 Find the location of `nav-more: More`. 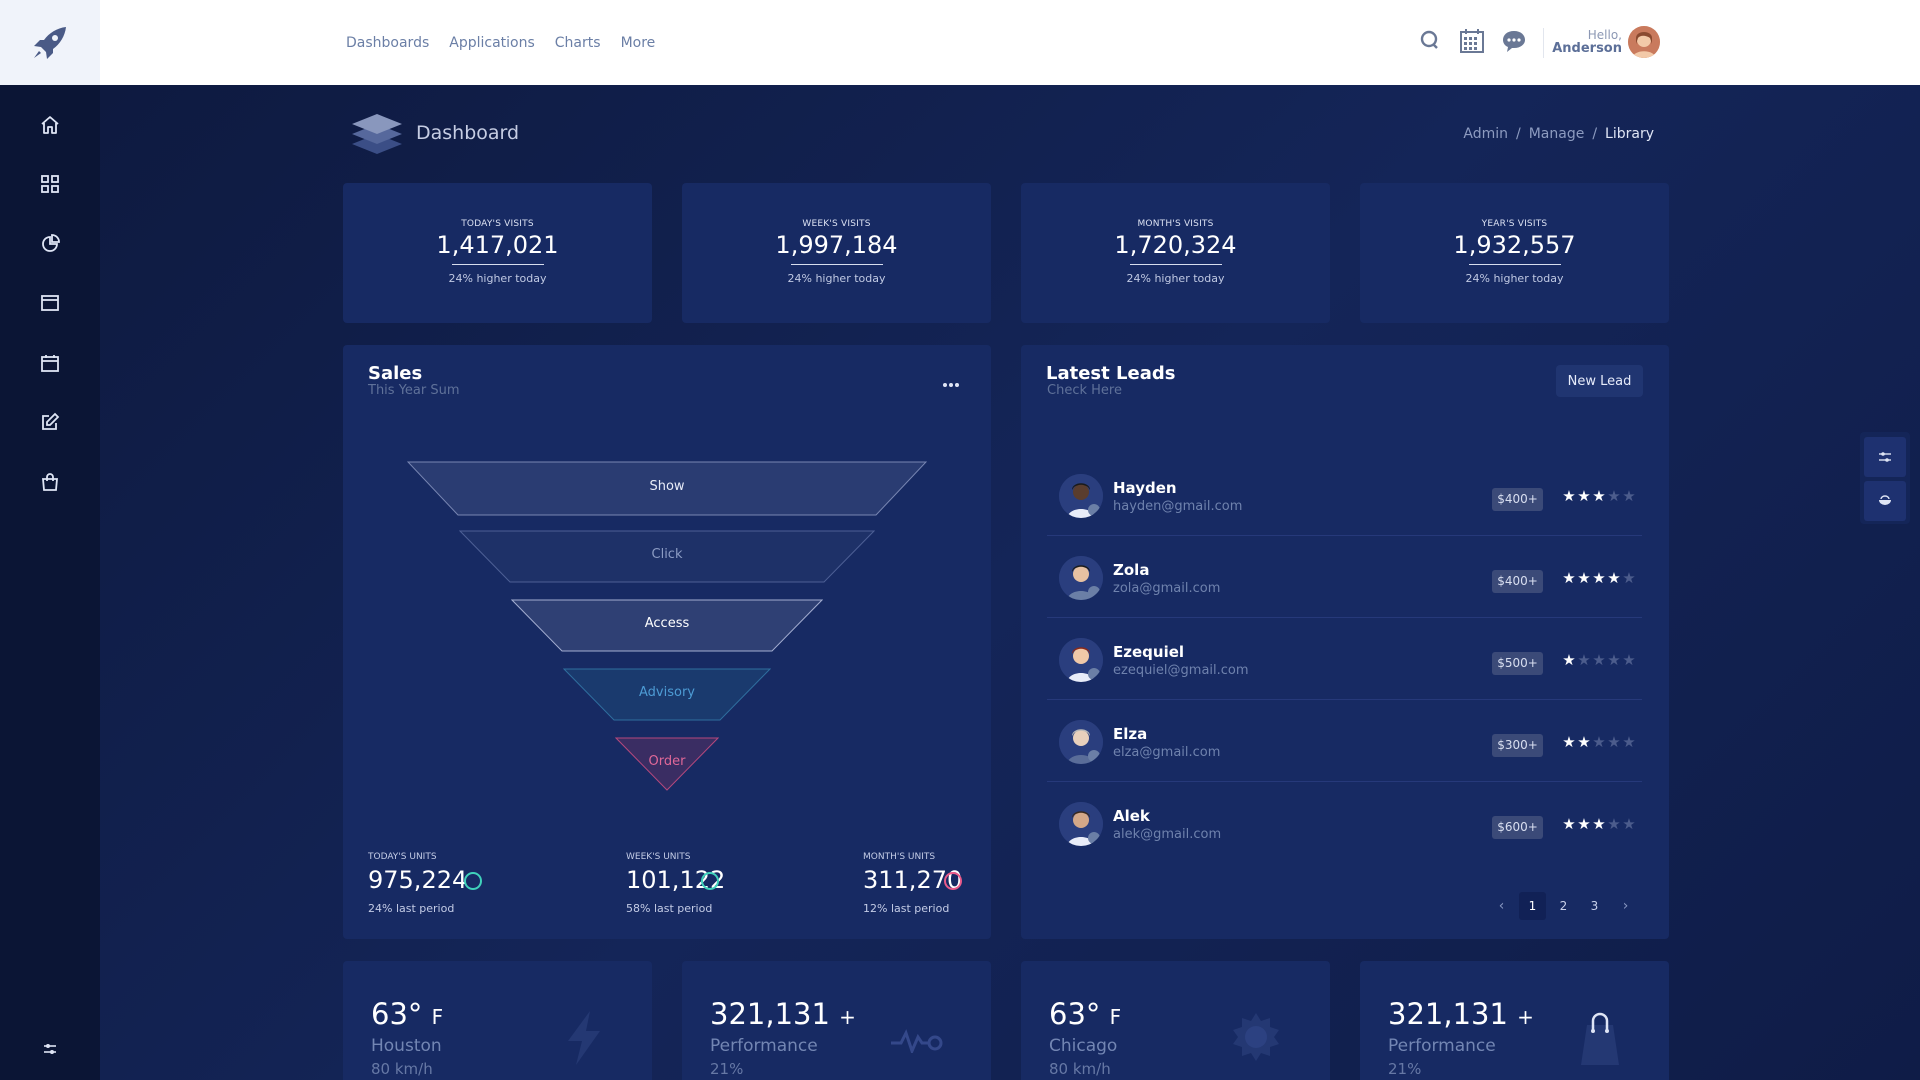

nav-more: More is located at coordinates (638, 43).